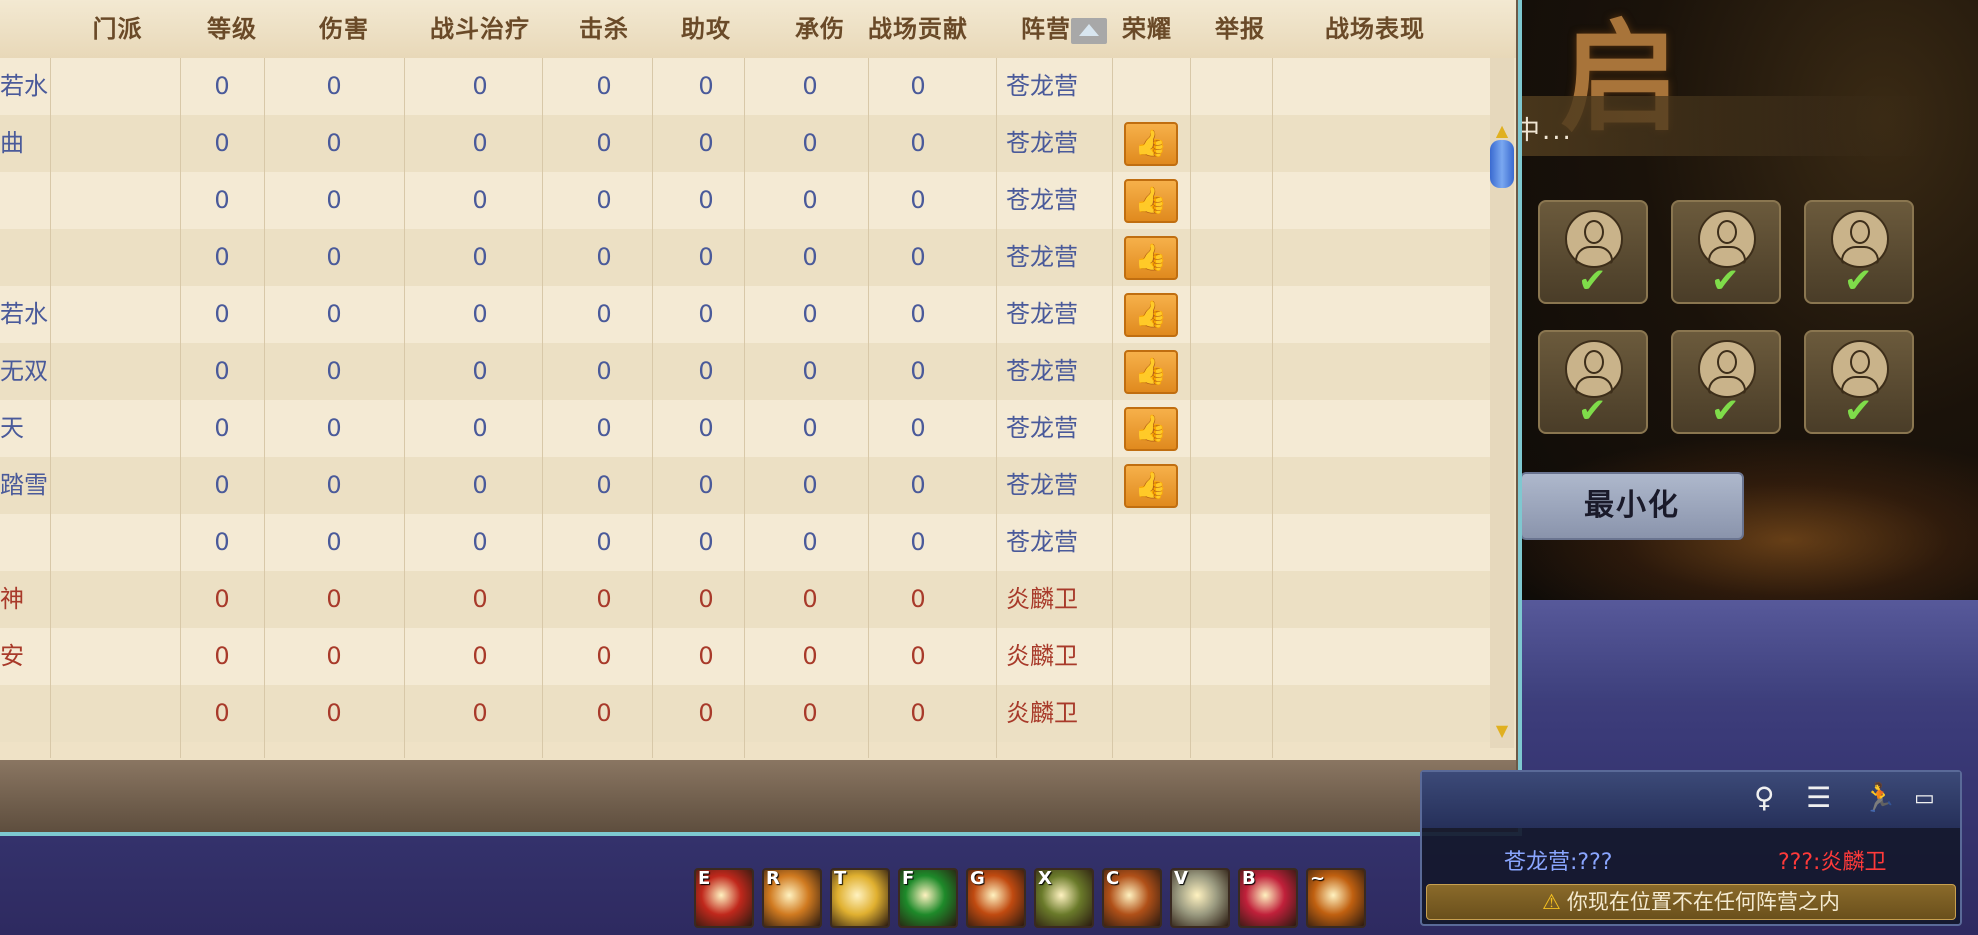 Image resolution: width=1978 pixels, height=935 pixels. Describe the element at coordinates (706, 29) in the screenshot. I see `header-assists: 助攻` at that location.